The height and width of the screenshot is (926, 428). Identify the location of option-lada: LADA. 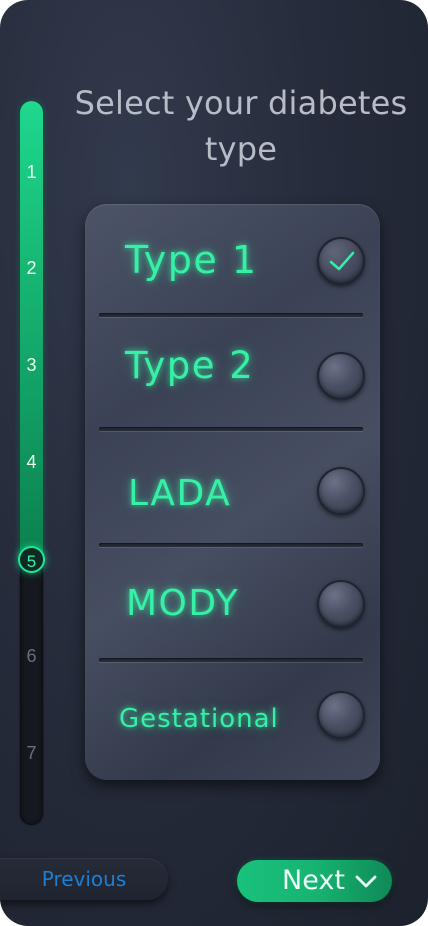
(232, 490).